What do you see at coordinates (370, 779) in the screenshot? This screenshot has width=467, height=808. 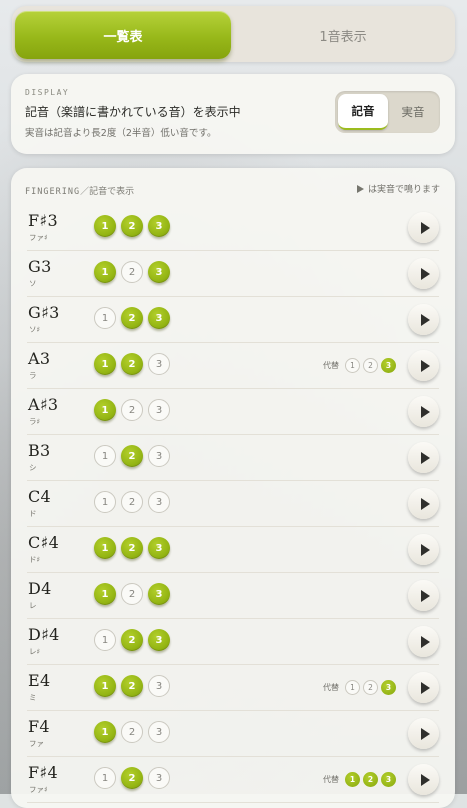 I see `alt-valve-2-pressed: 2` at bounding box center [370, 779].